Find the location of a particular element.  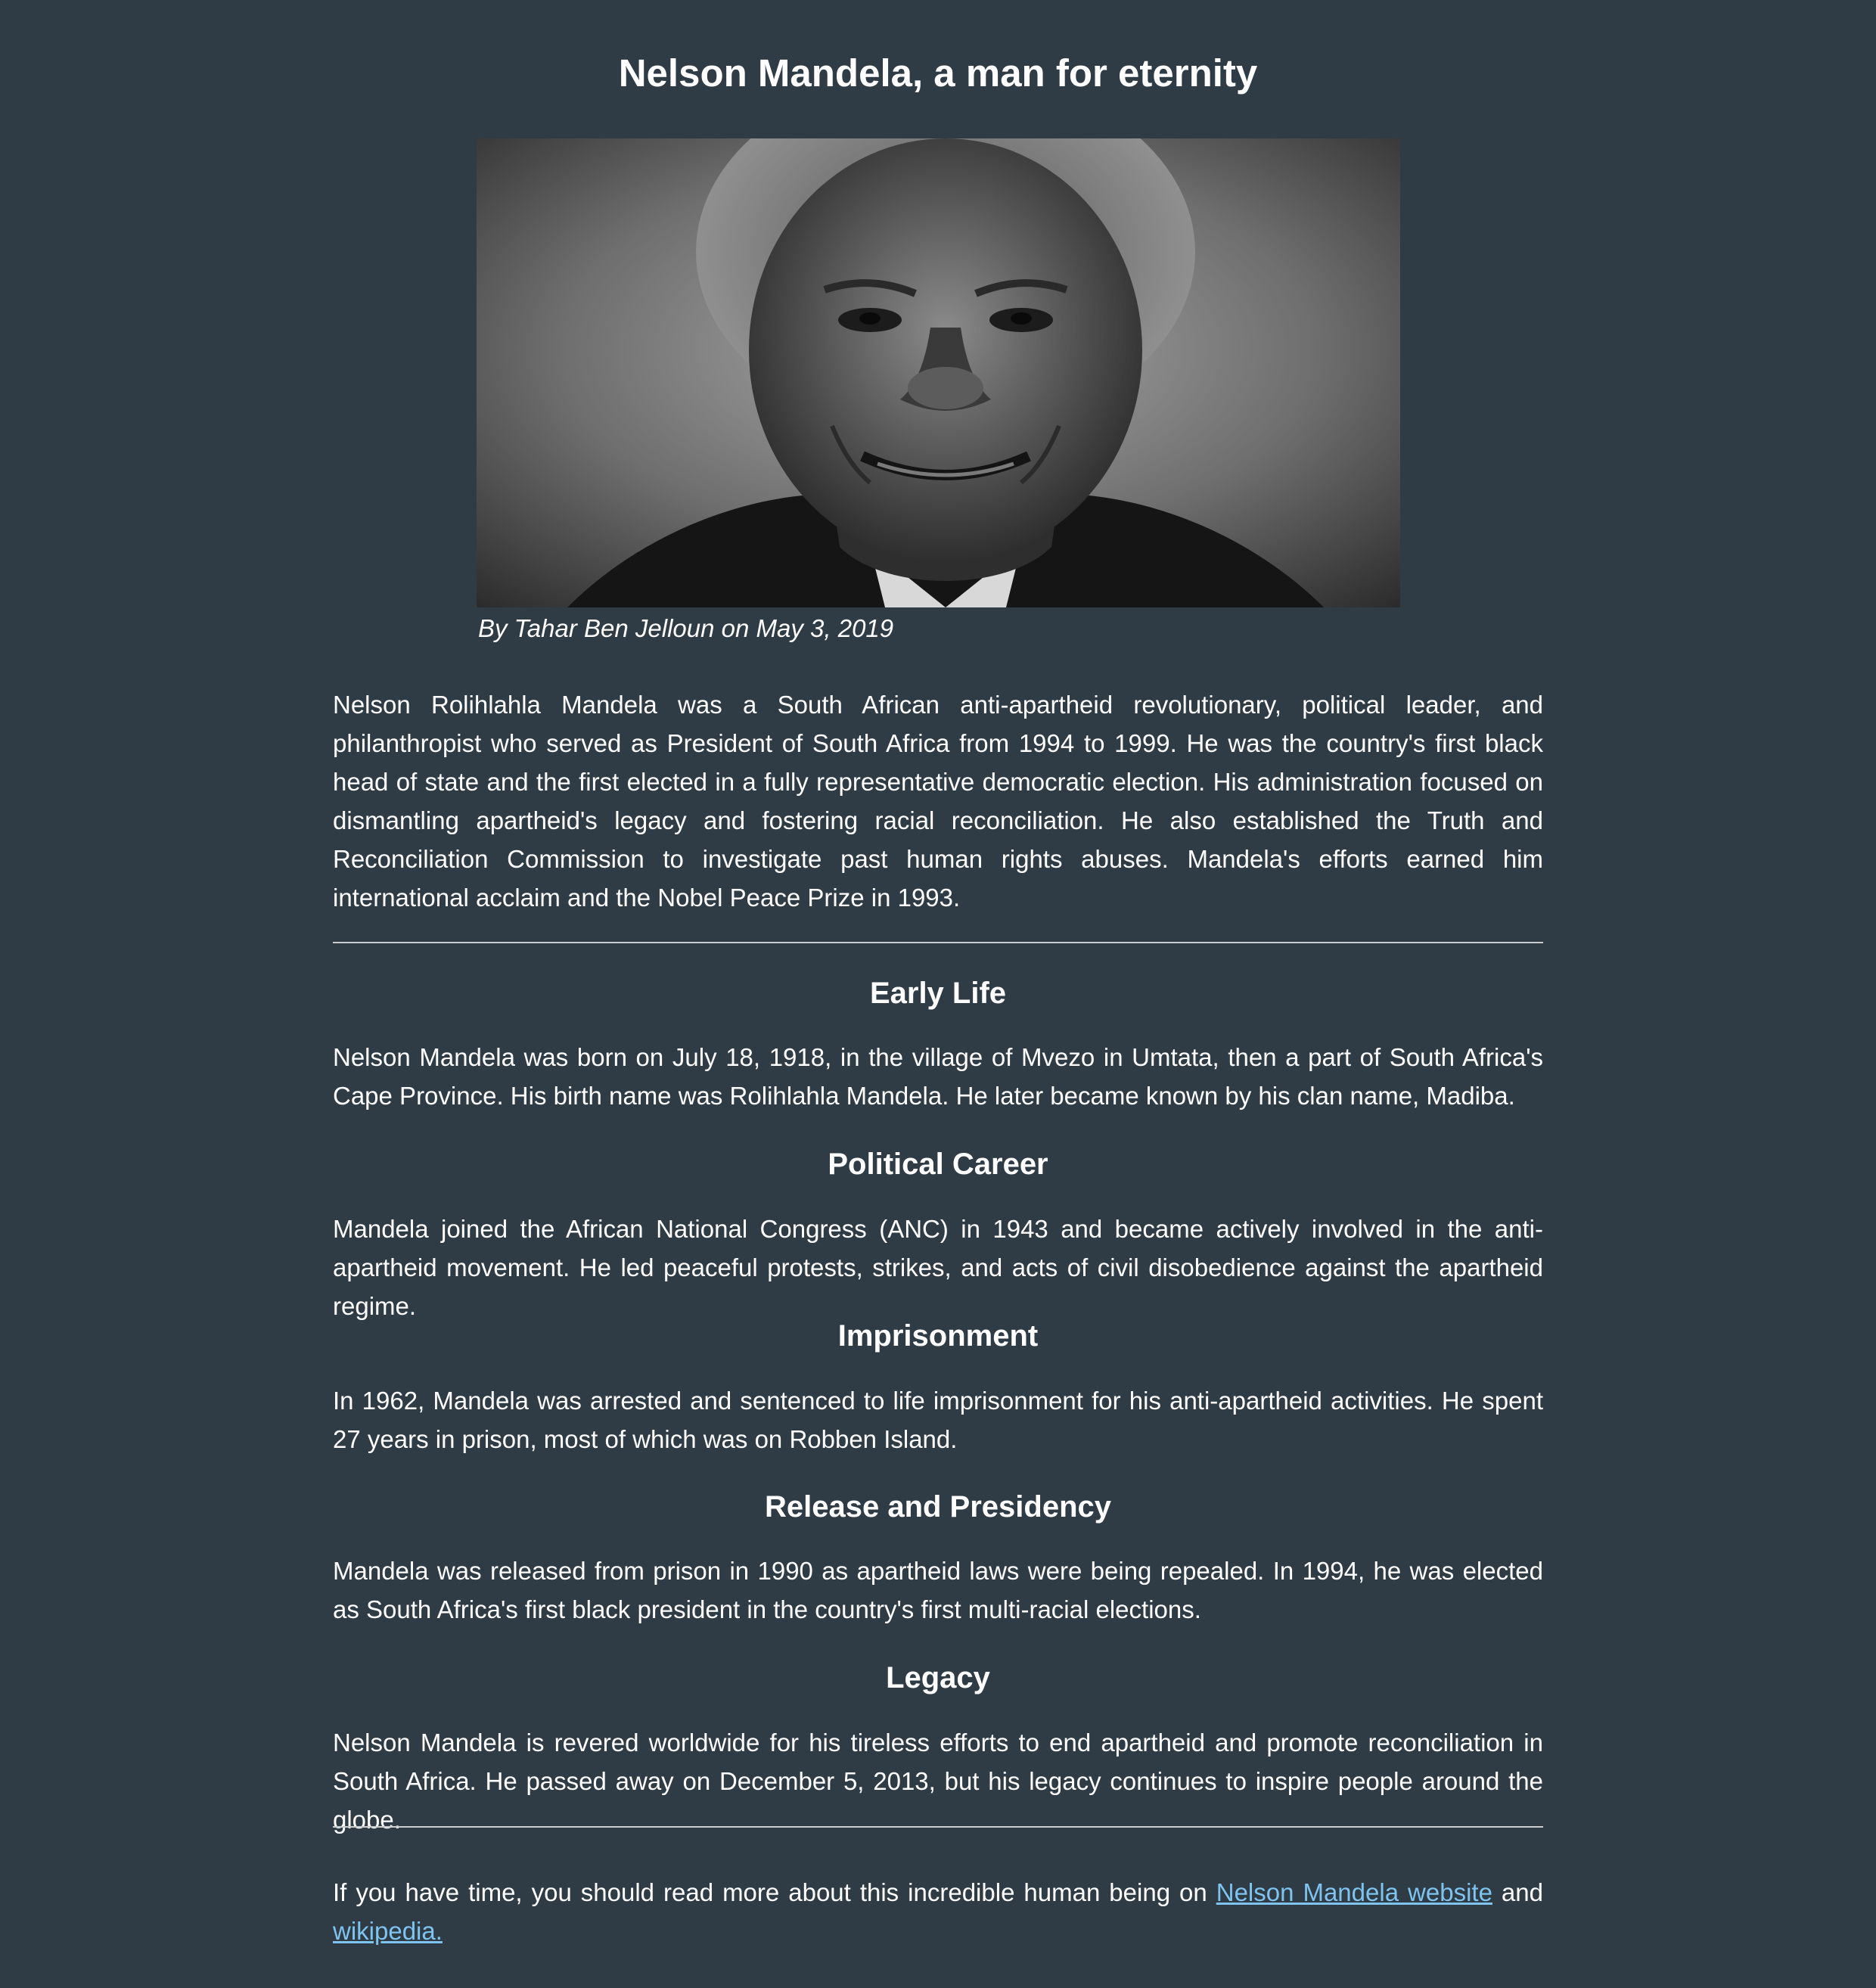

heading-early-life: Early Life is located at coordinates (938, 993).